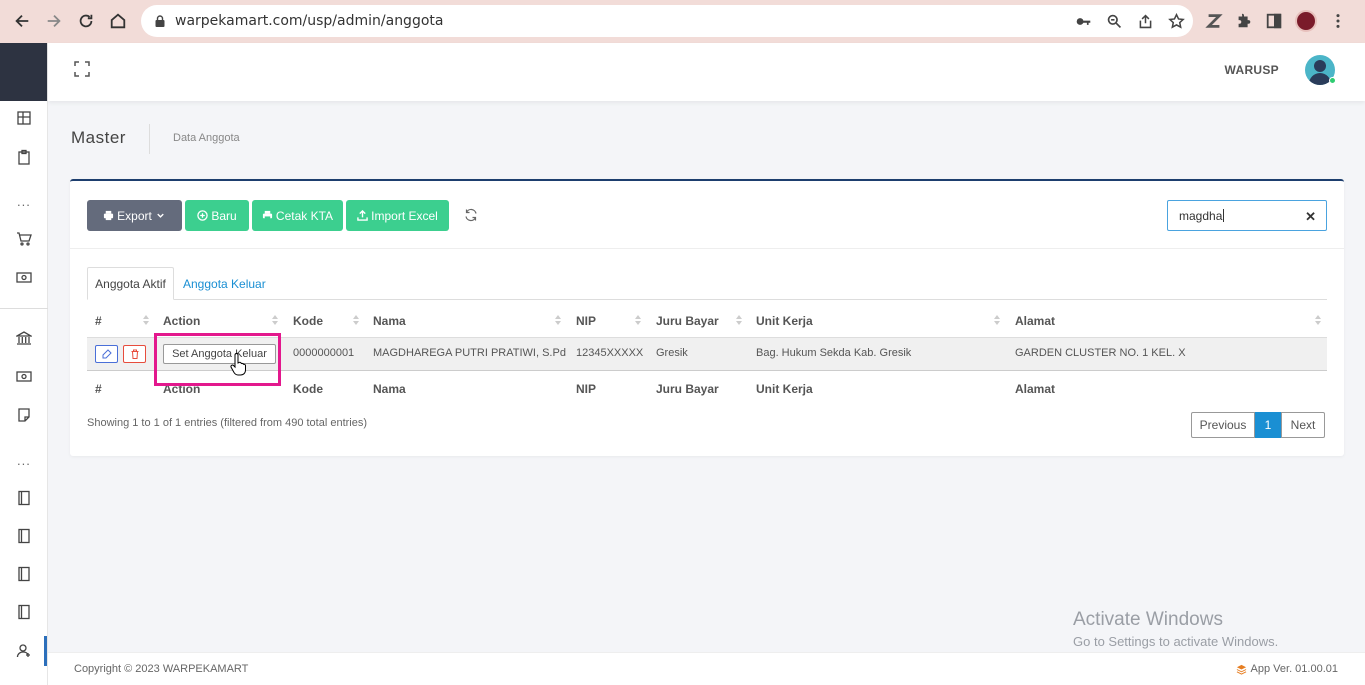 This screenshot has height=685, width=1365. Describe the element at coordinates (24, 376) in the screenshot. I see `cash-icon` at that location.